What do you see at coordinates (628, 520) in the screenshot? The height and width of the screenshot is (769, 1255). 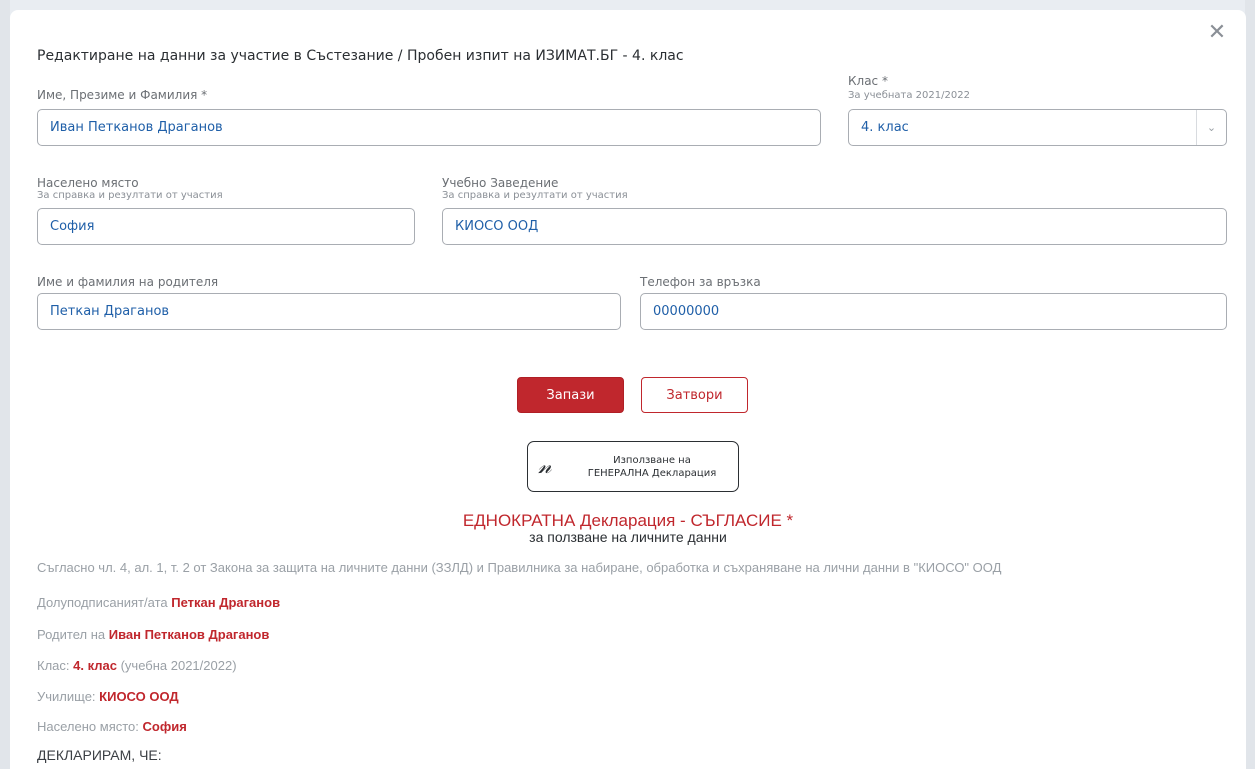 I see `declaration-title: ЕДНОКРАТНА Декларация - СЪГЛАСИЕ *` at bounding box center [628, 520].